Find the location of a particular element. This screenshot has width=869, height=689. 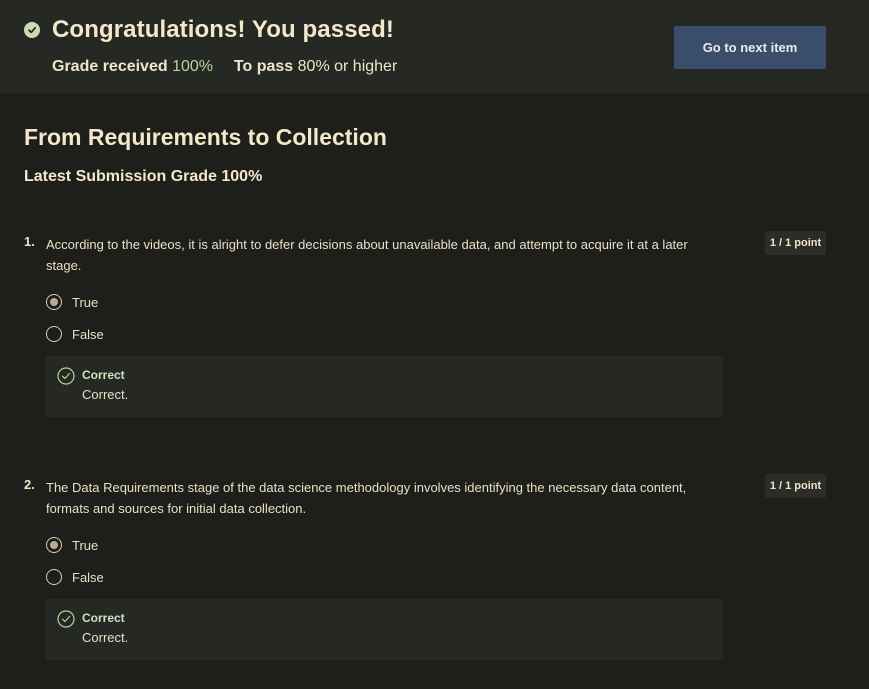

to-pass-value: 80% is located at coordinates (313, 66).